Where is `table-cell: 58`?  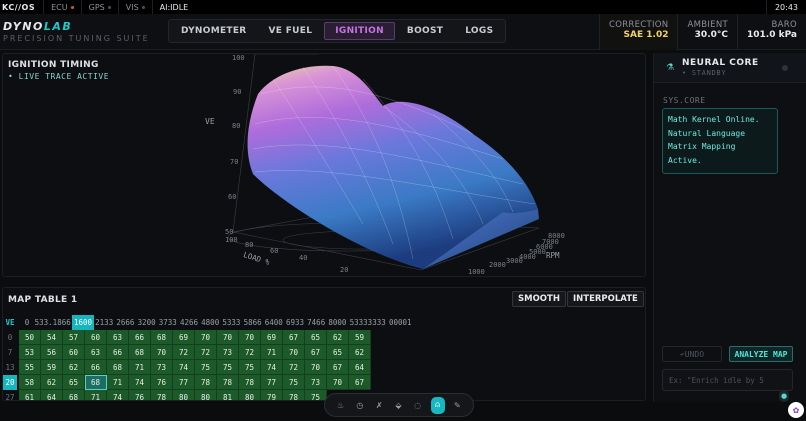 table-cell: 58 is located at coordinates (30, 382).